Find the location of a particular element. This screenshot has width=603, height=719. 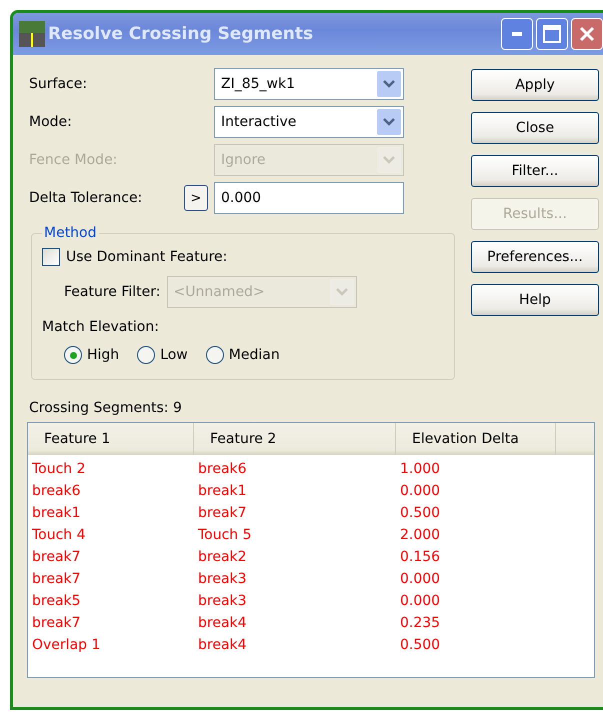

column-header: Feature 2 is located at coordinates (243, 439).